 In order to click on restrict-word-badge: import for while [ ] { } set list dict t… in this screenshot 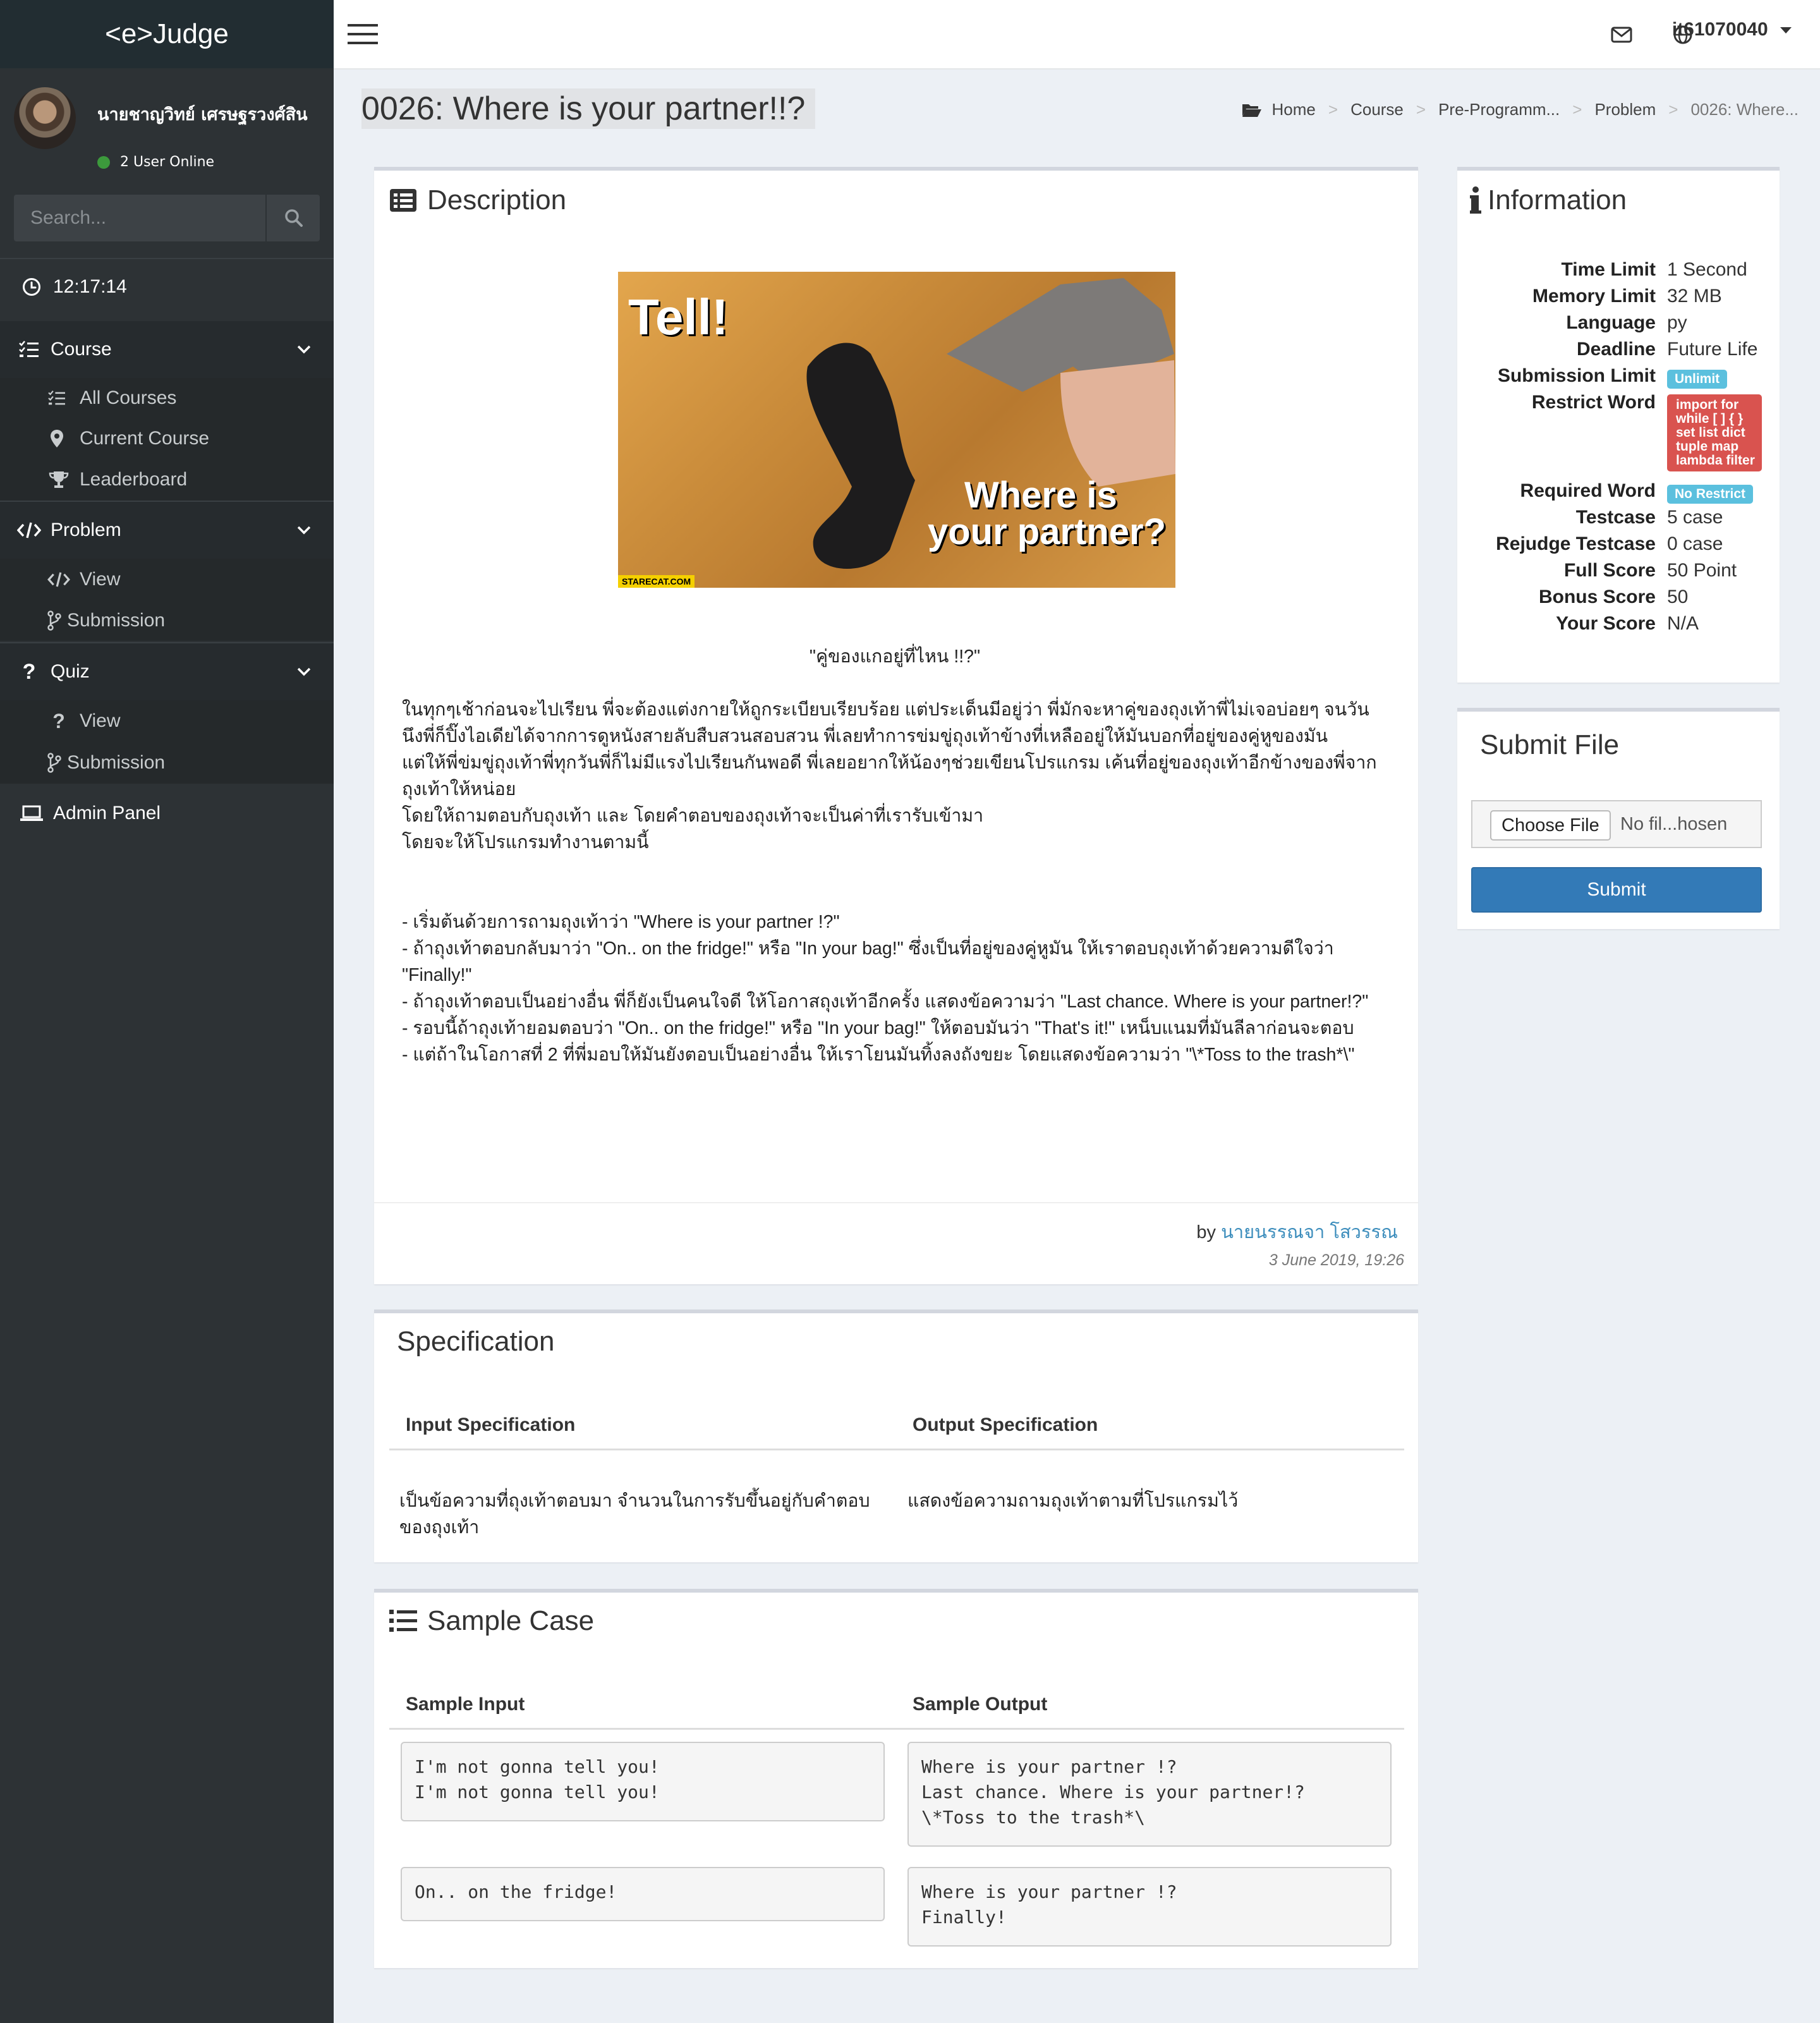, I will do `click(1714, 433)`.